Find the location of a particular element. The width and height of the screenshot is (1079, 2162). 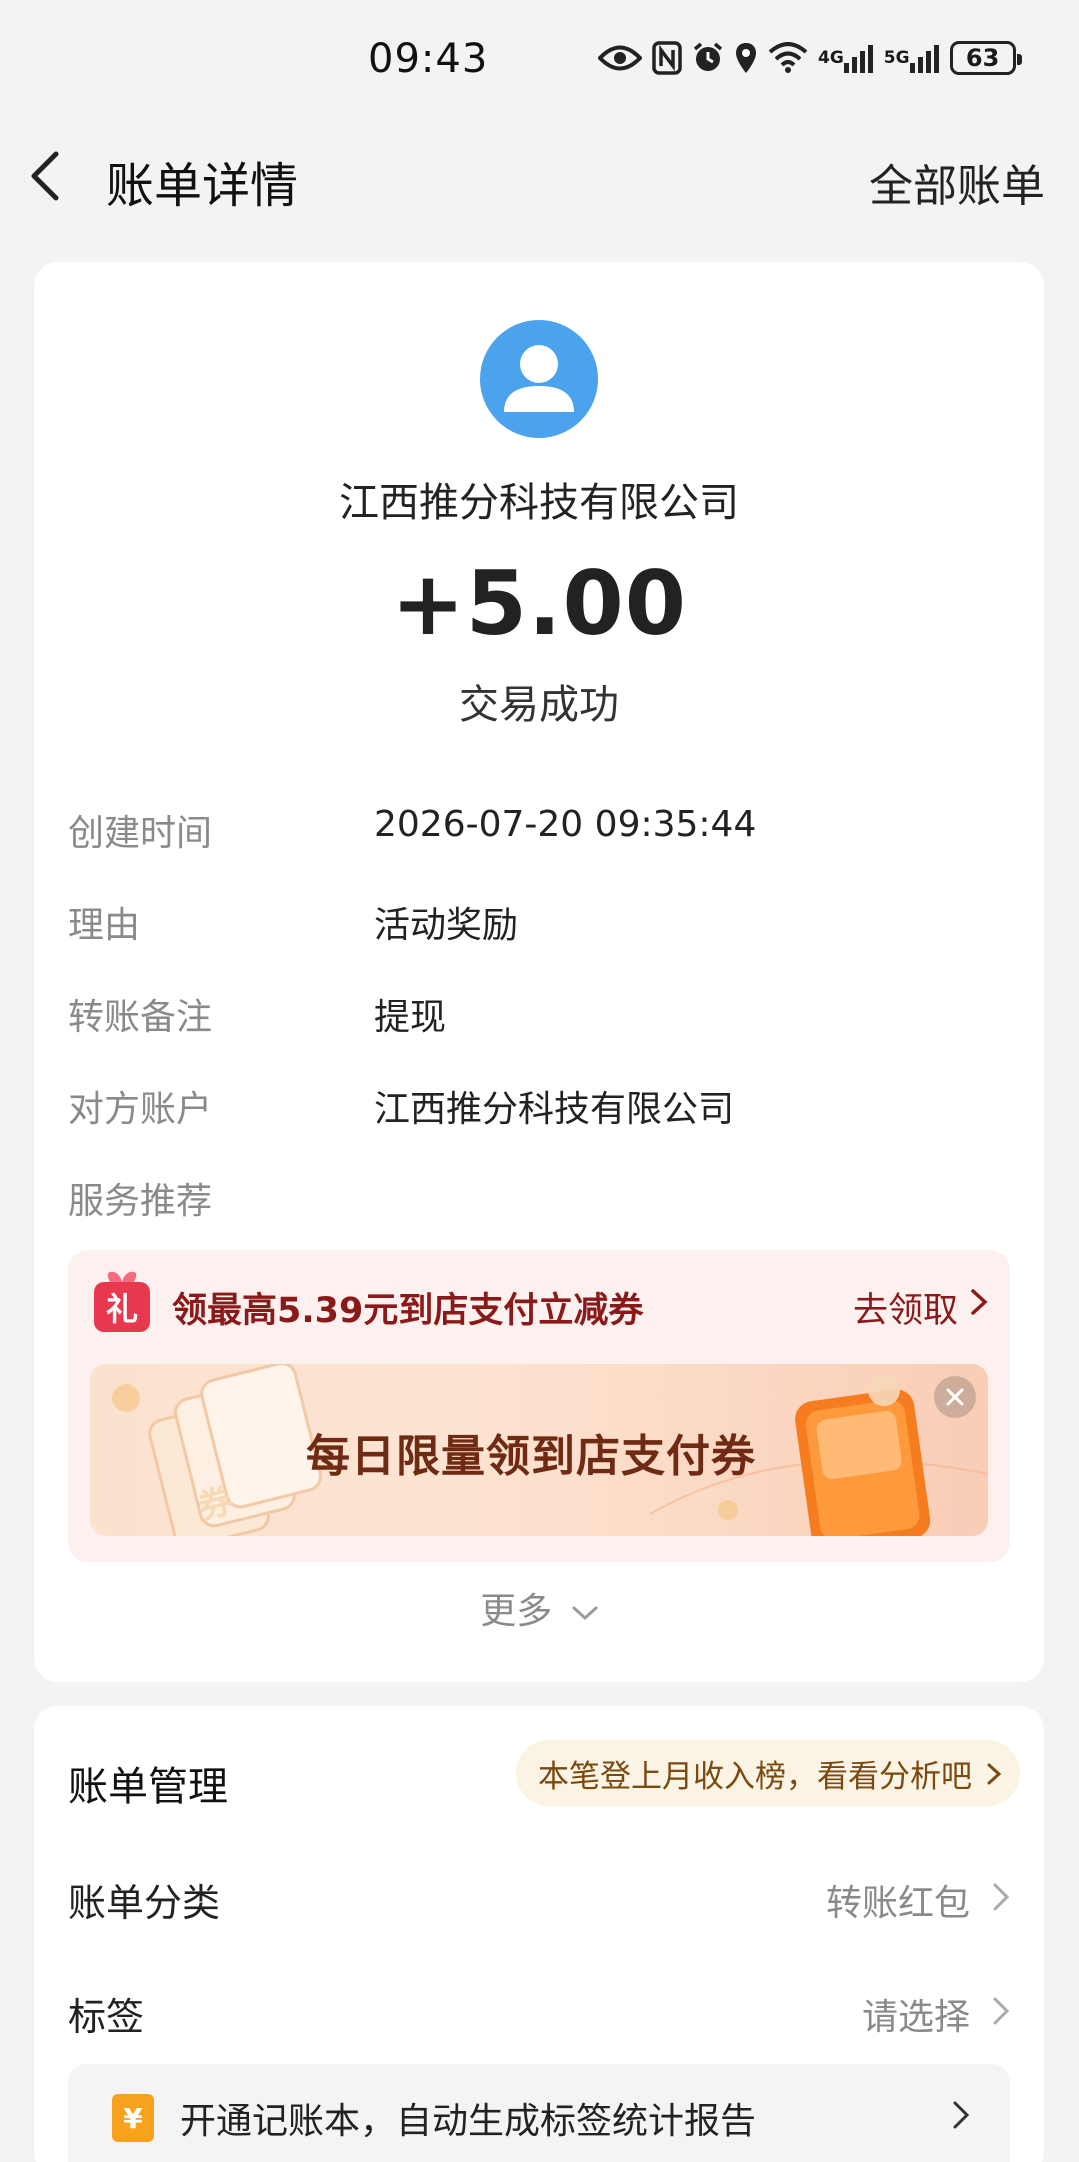

merchant-avatar is located at coordinates (539, 379).